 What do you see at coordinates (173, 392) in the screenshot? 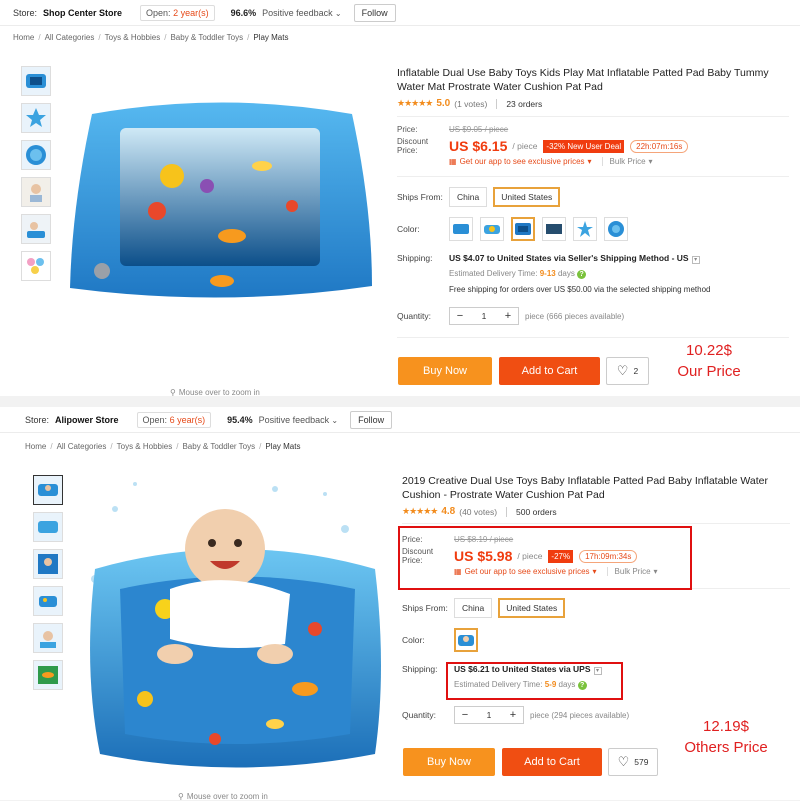
I see `search-icon: ⚲` at bounding box center [173, 392].